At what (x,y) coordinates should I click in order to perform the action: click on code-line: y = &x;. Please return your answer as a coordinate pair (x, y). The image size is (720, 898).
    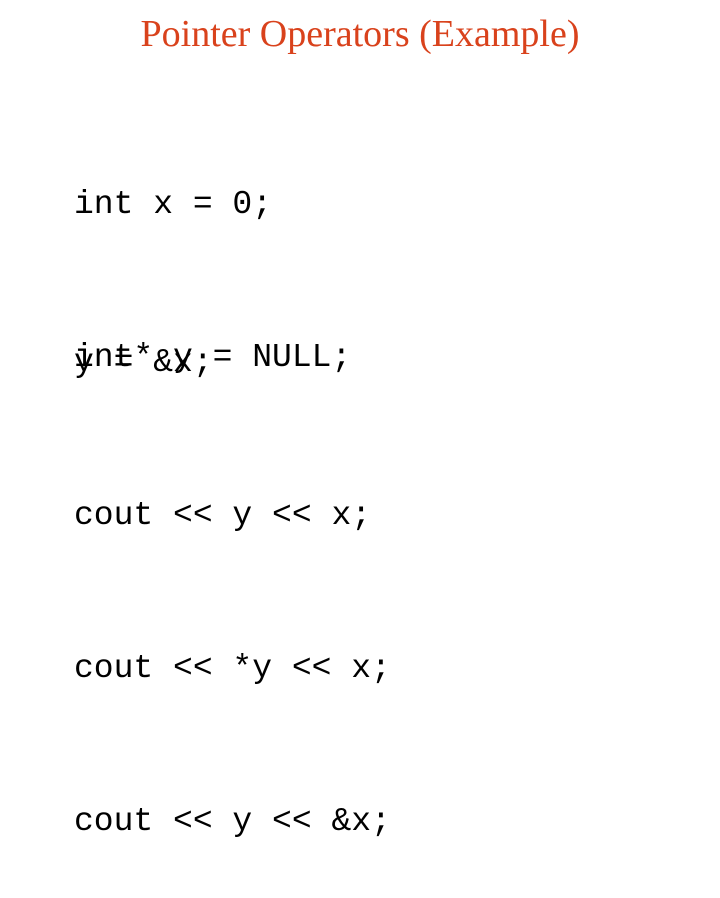
    Looking at the image, I should click on (143, 362).